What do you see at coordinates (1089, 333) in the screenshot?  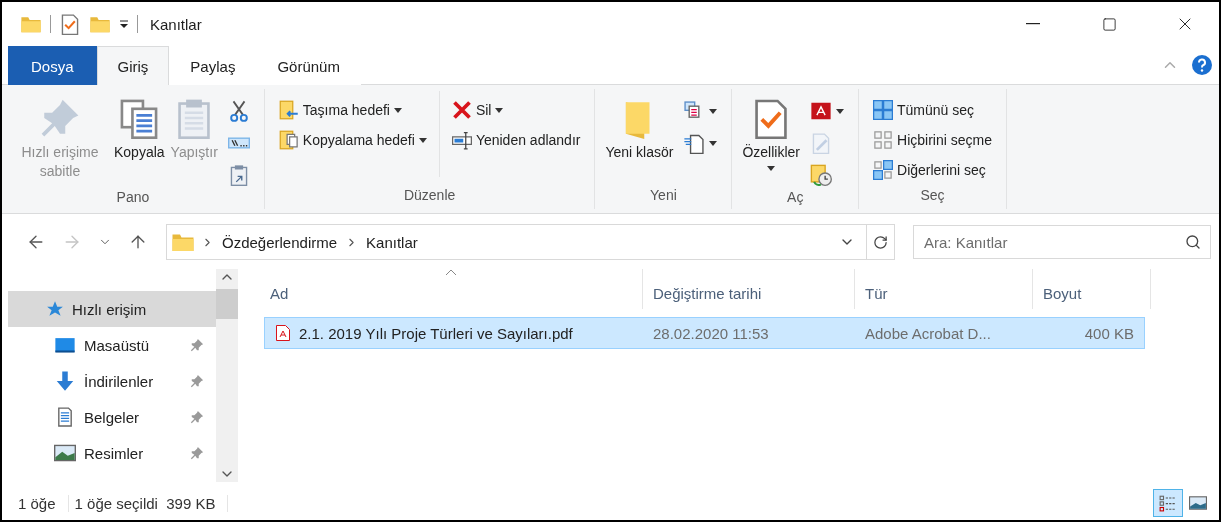 I see `table-cell: 400 KB` at bounding box center [1089, 333].